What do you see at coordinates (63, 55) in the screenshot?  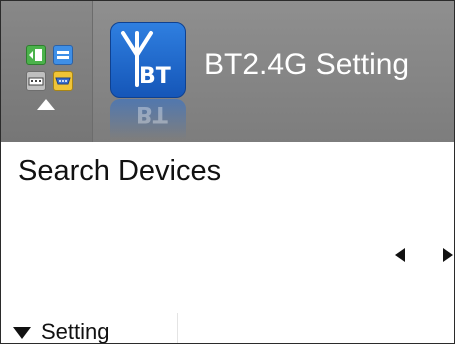 I see `display-icon` at bounding box center [63, 55].